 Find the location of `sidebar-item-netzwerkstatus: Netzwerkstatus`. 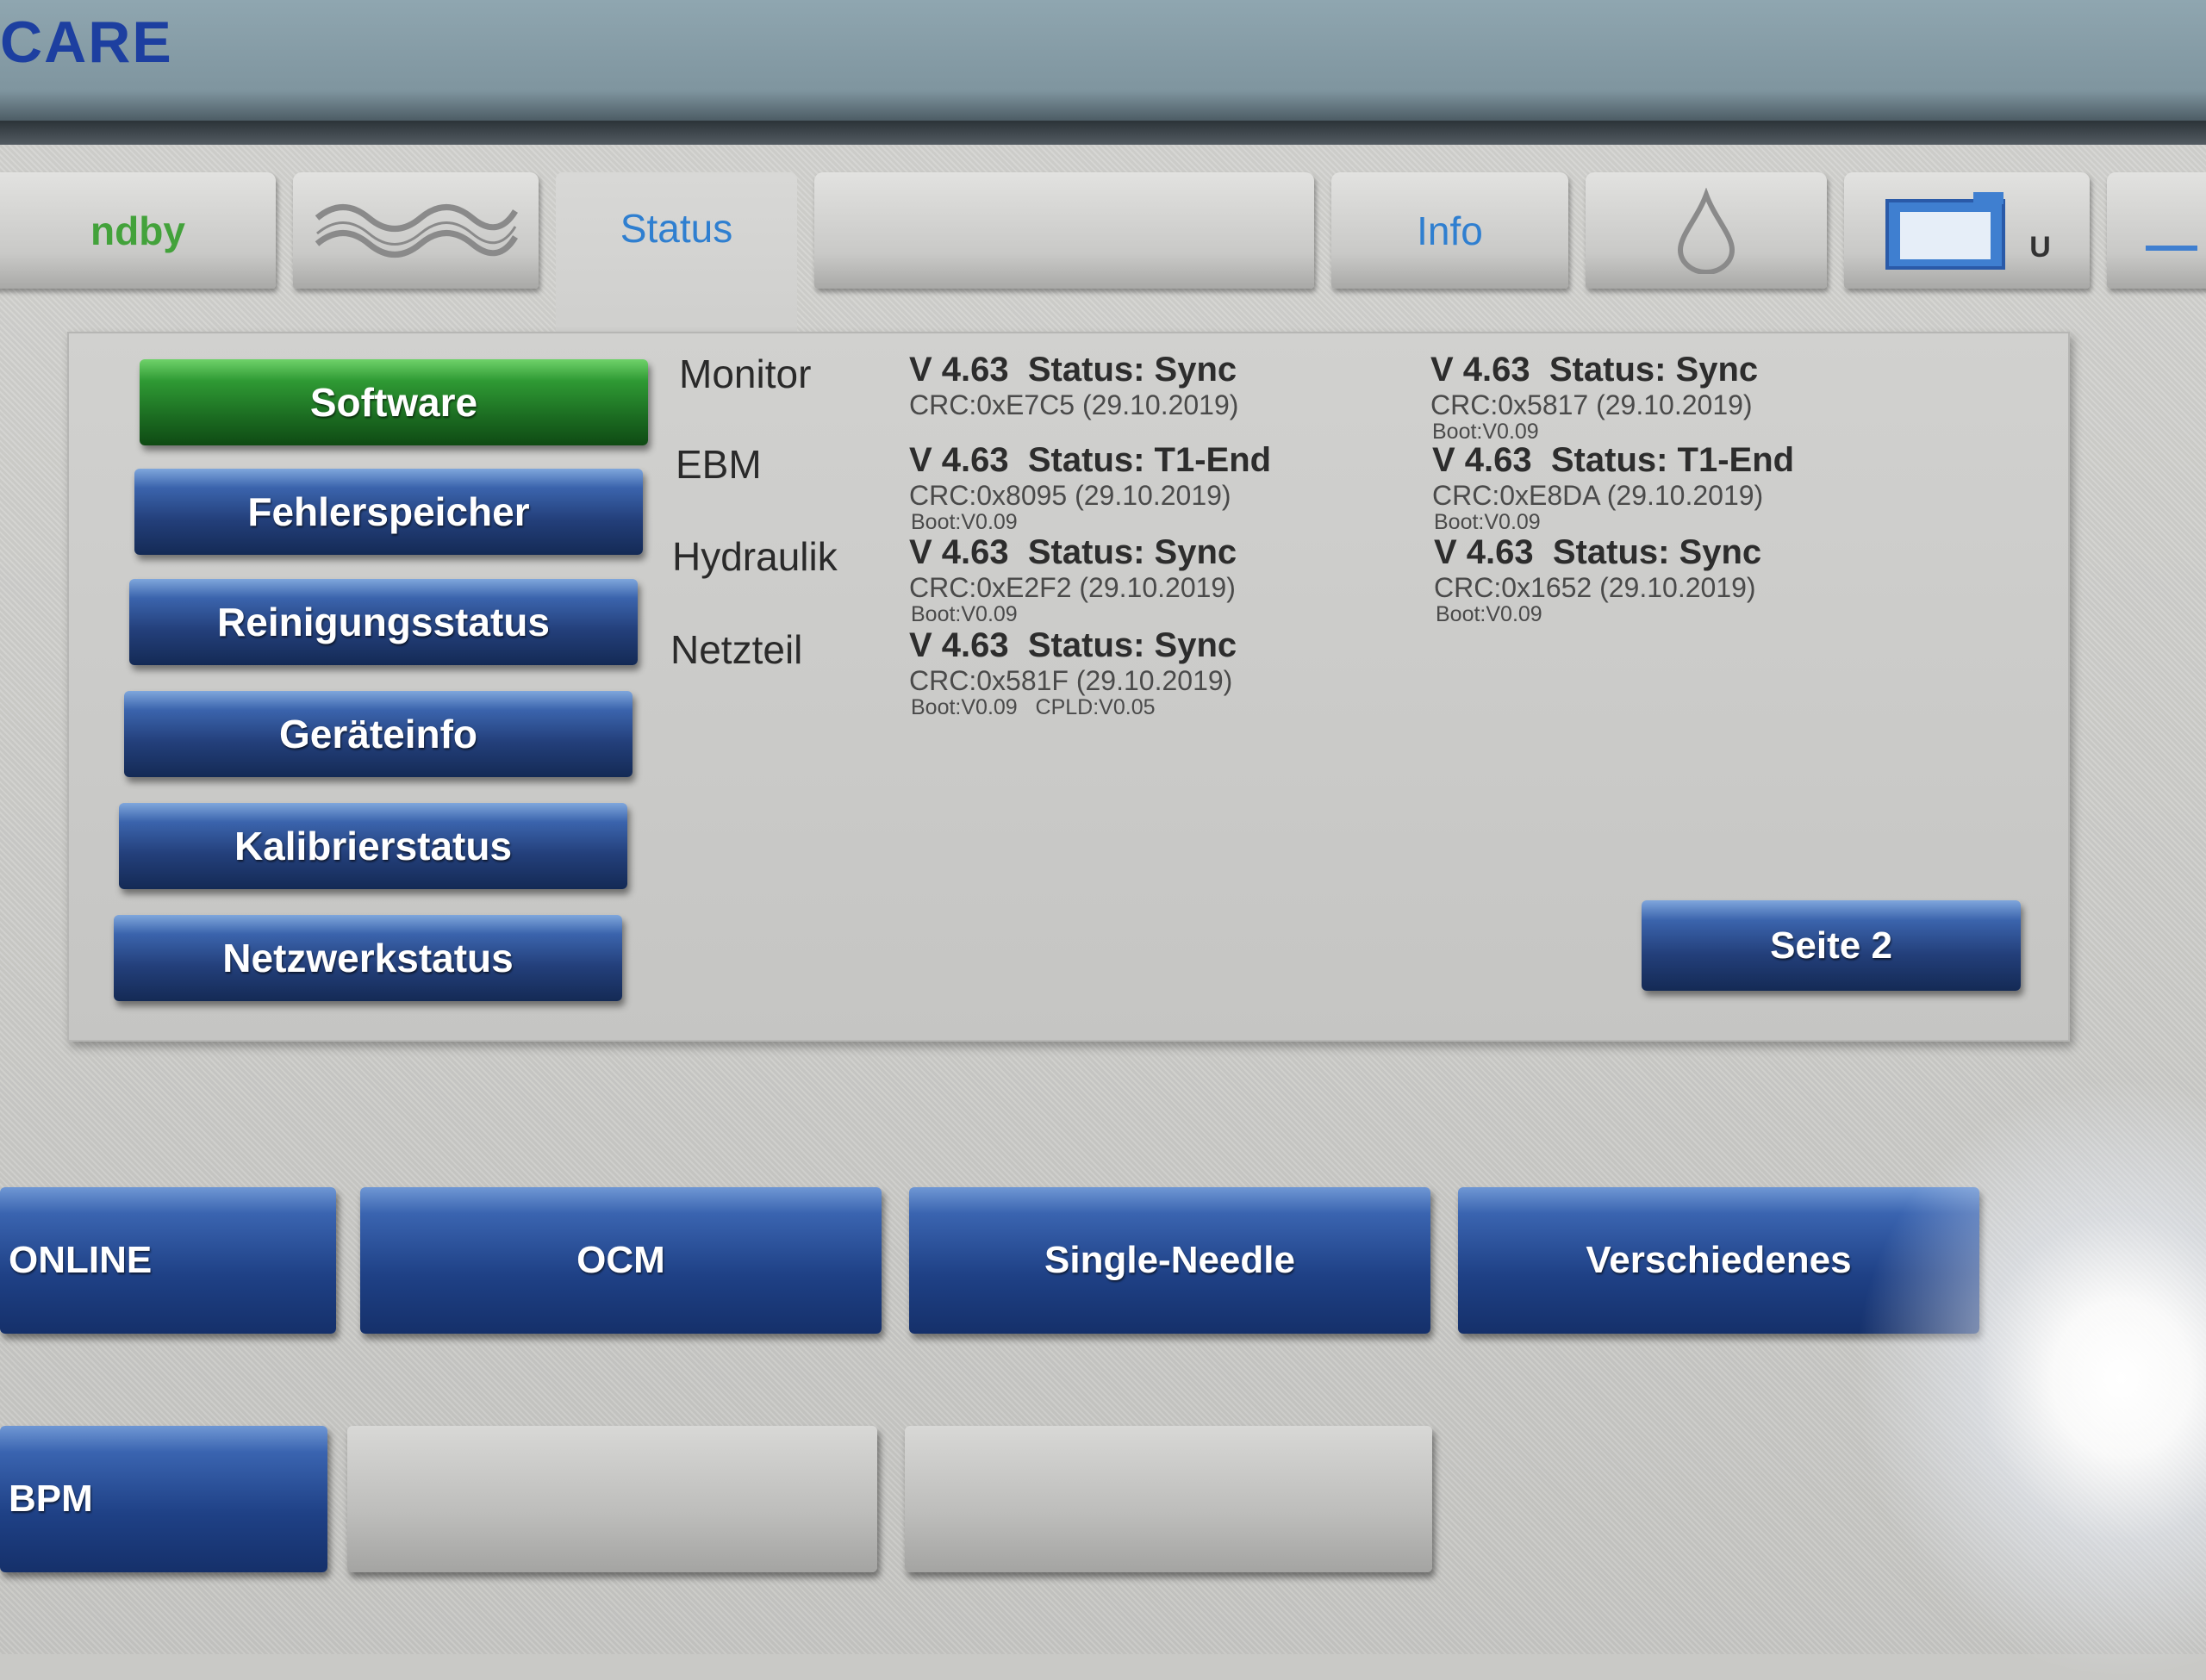

sidebar-item-netzwerkstatus: Netzwerkstatus is located at coordinates (368, 958).